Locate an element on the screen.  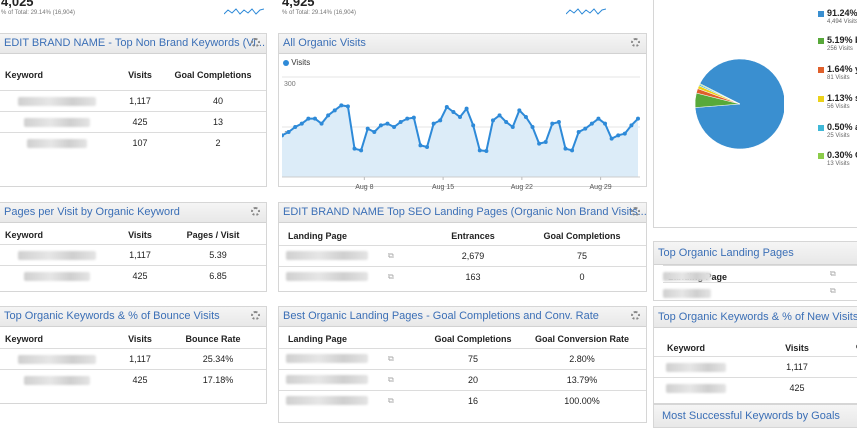
pie-legend-item: 91.24% 4,494 Visits is located at coordinates (837, 16).